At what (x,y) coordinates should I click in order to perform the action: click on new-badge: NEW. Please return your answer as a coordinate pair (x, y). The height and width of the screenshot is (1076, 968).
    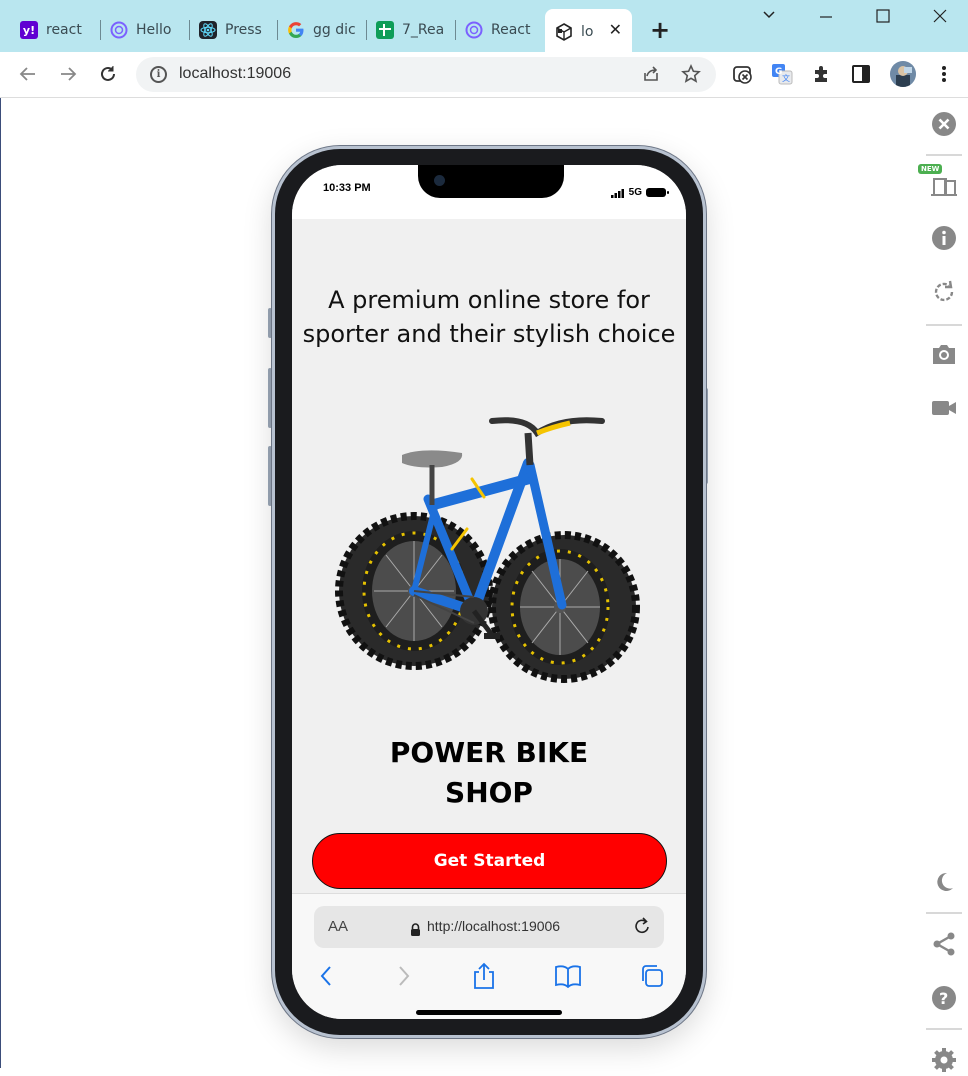
    Looking at the image, I should click on (930, 169).